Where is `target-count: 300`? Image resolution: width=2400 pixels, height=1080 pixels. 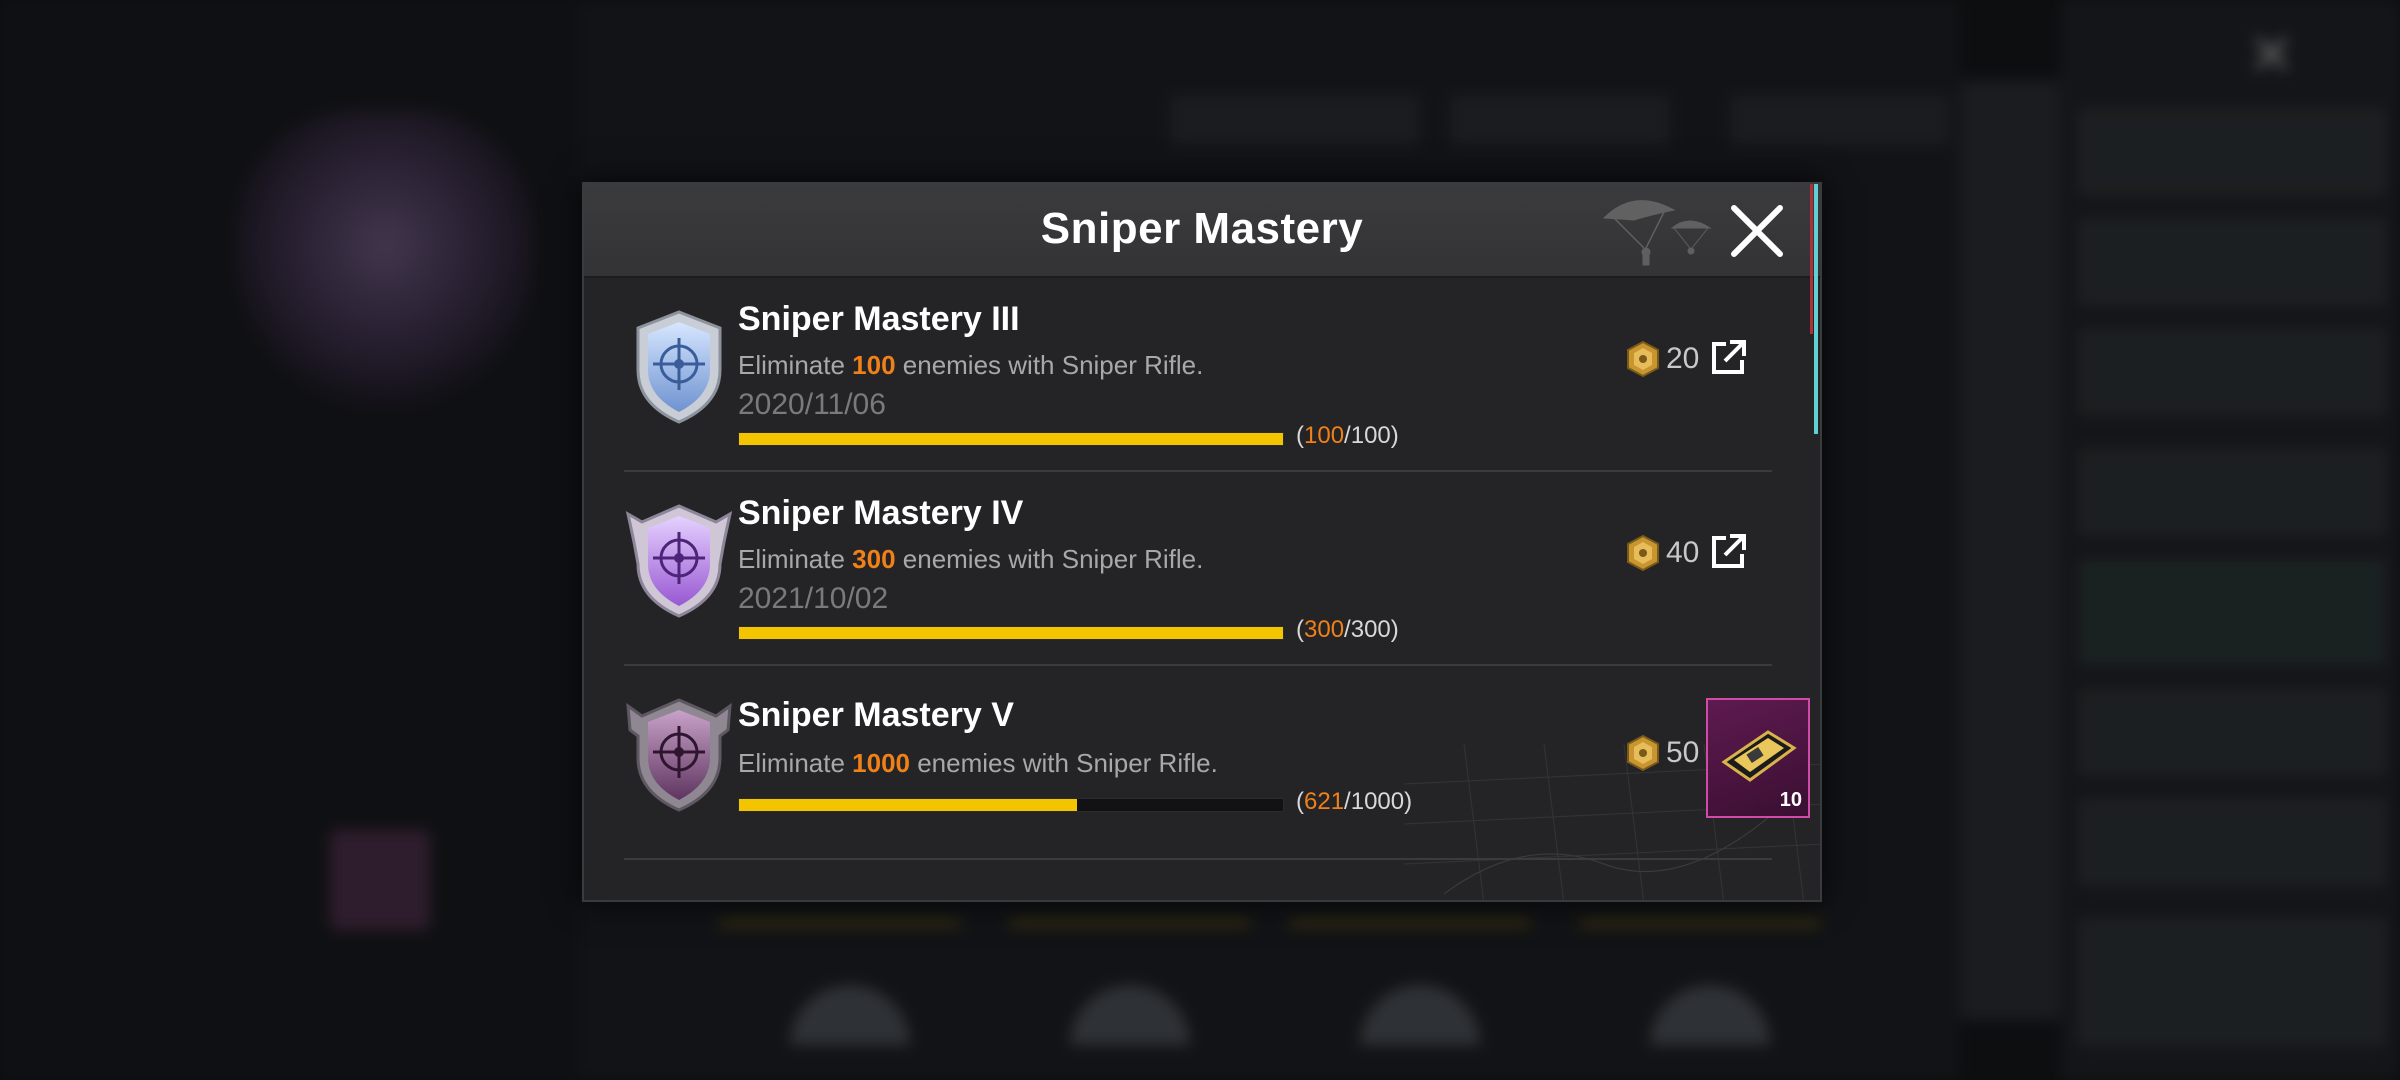
target-count: 300 is located at coordinates (874, 559).